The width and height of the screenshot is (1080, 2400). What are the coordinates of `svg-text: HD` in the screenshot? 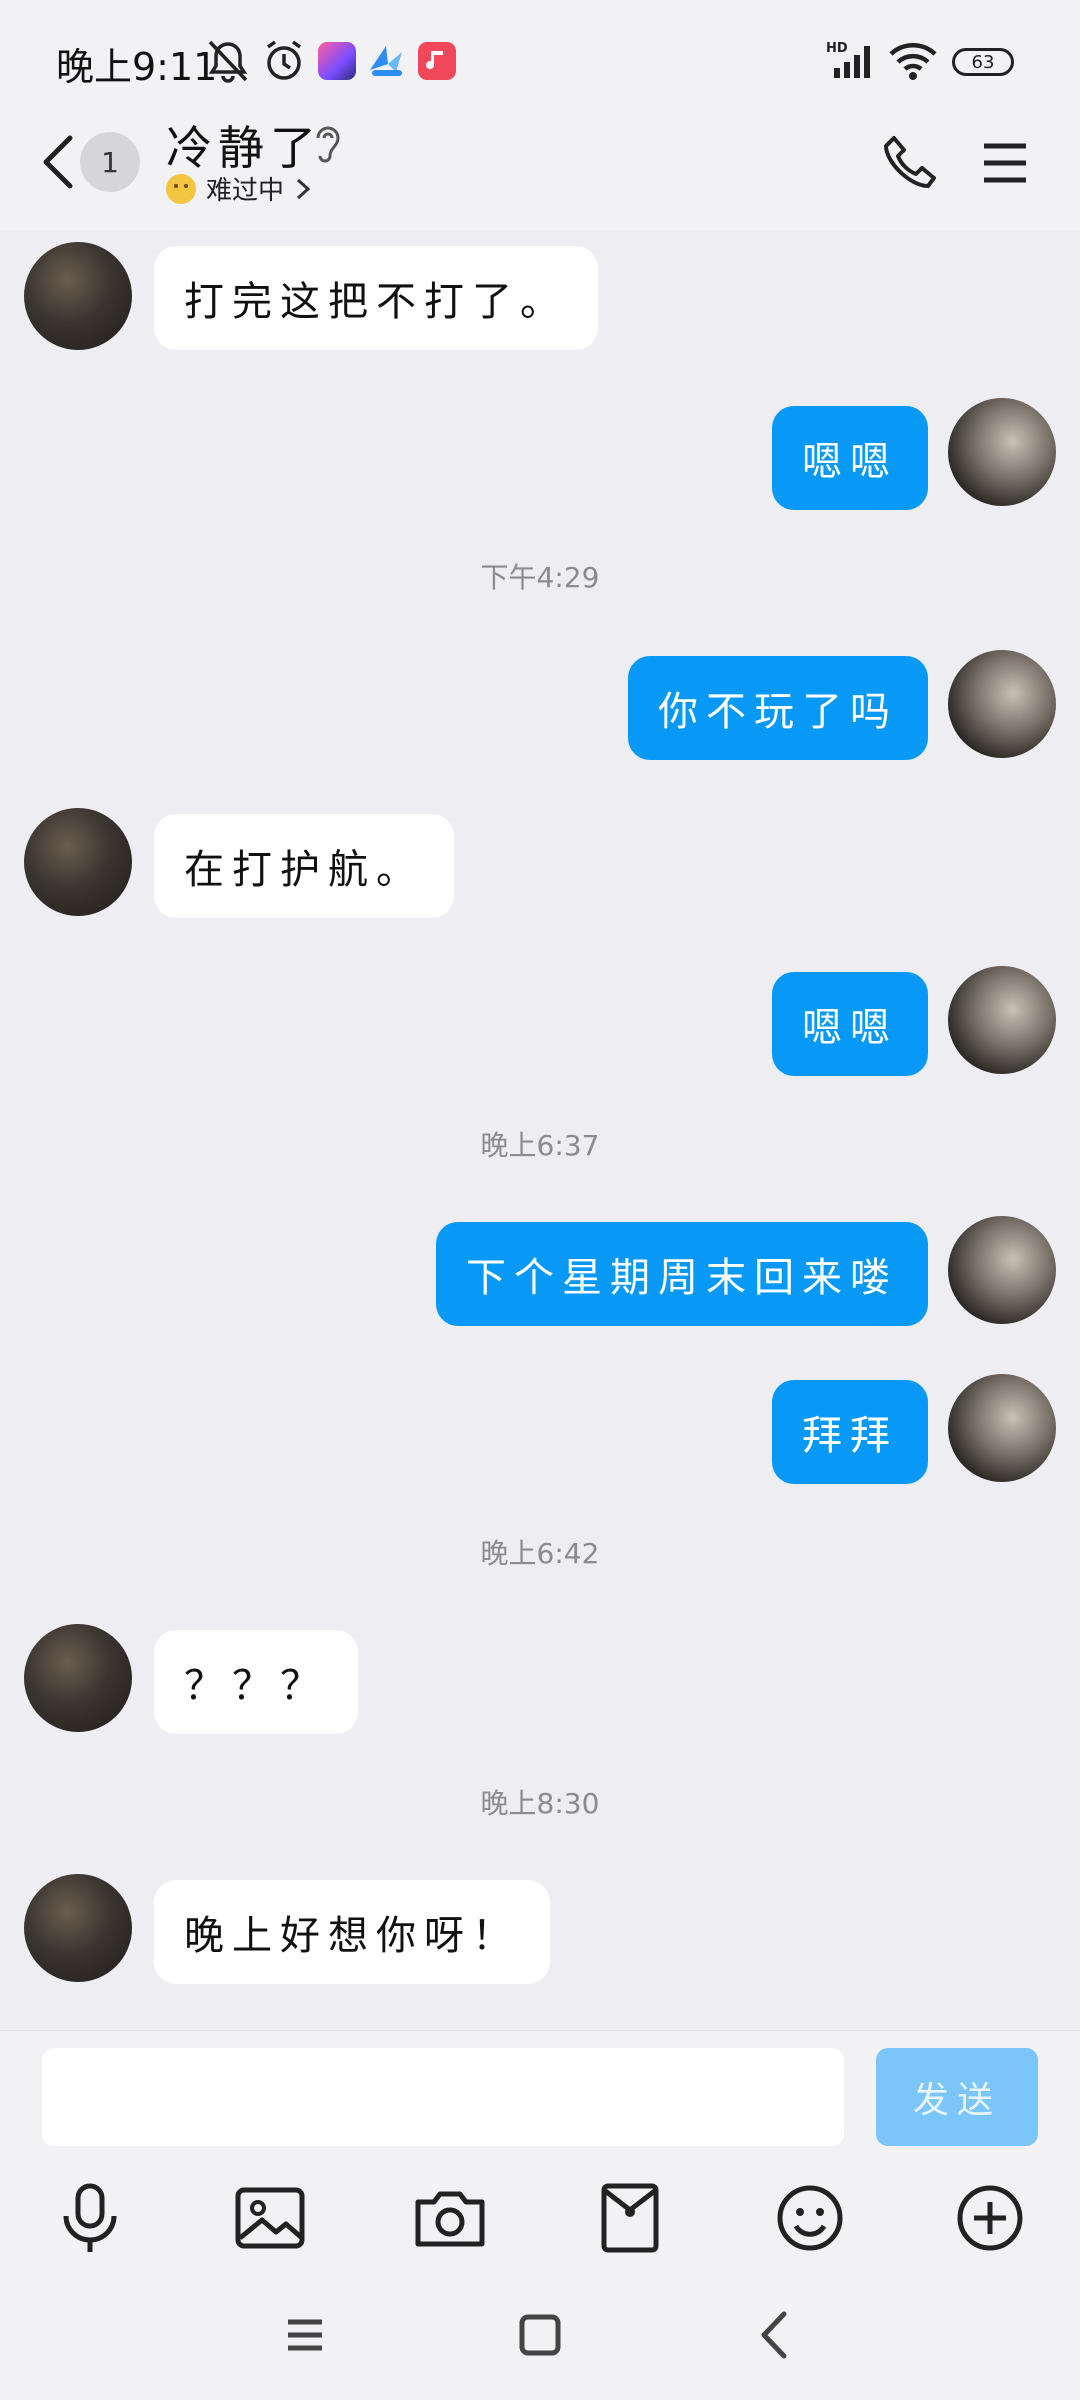 It's located at (837, 48).